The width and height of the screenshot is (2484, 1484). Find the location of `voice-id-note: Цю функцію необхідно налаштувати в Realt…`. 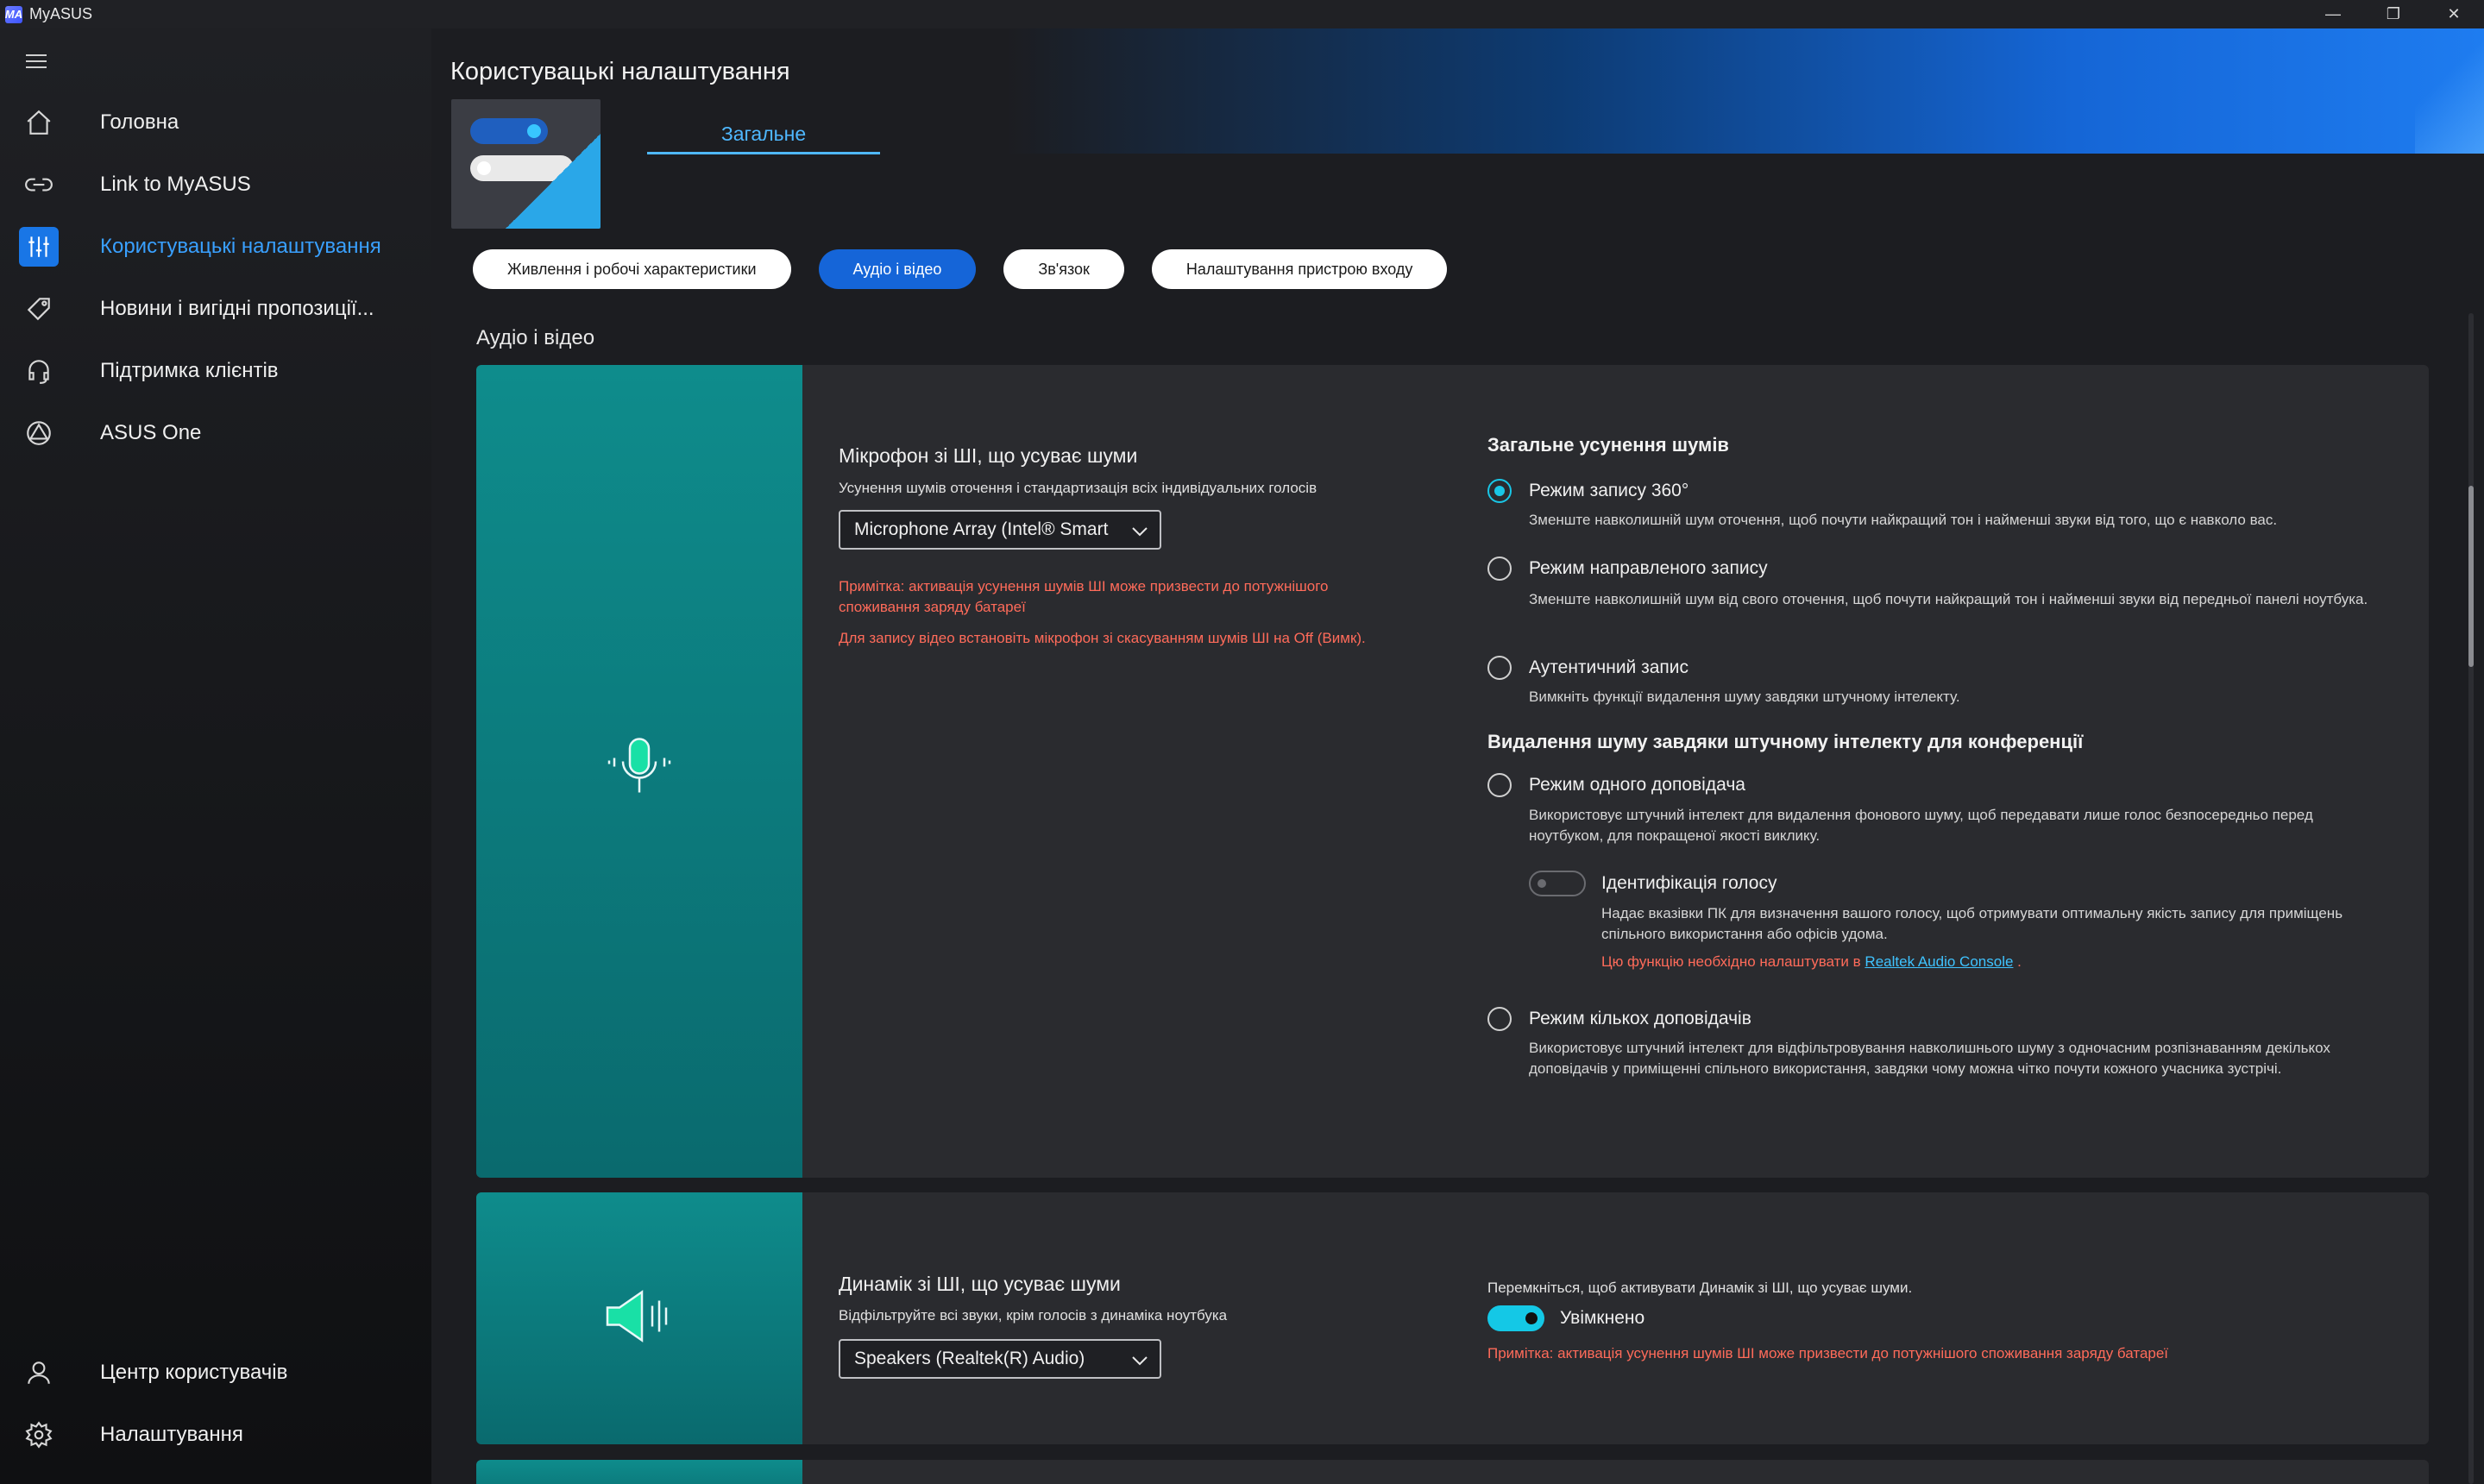

voice-id-note: Цю функцію необхідно налаштувати в Realt… is located at coordinates (1812, 962).